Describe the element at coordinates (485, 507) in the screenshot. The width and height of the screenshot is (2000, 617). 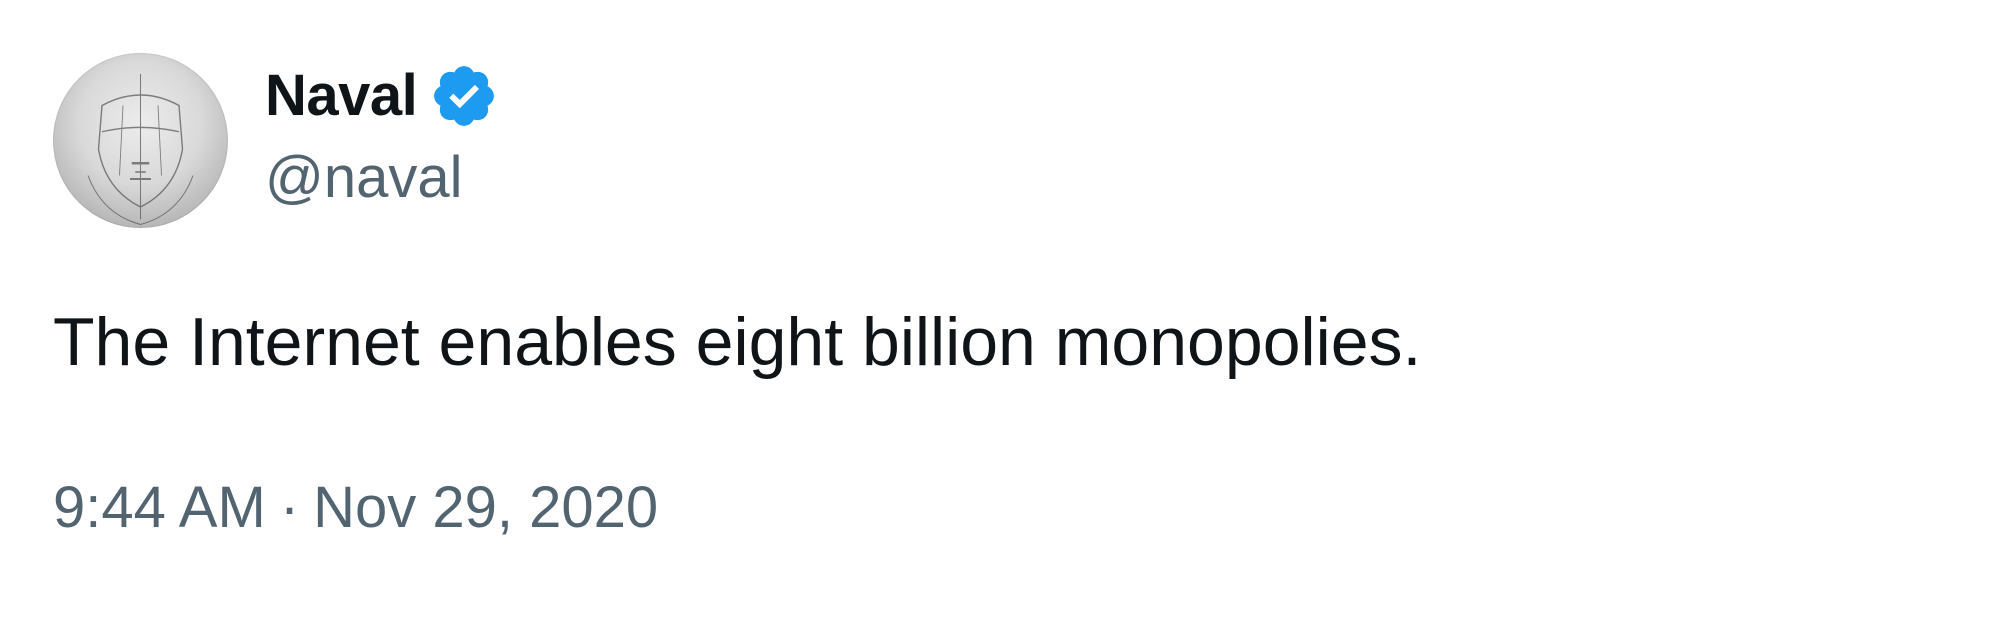
I see `tweet-date: Nov 29, 2020` at that location.